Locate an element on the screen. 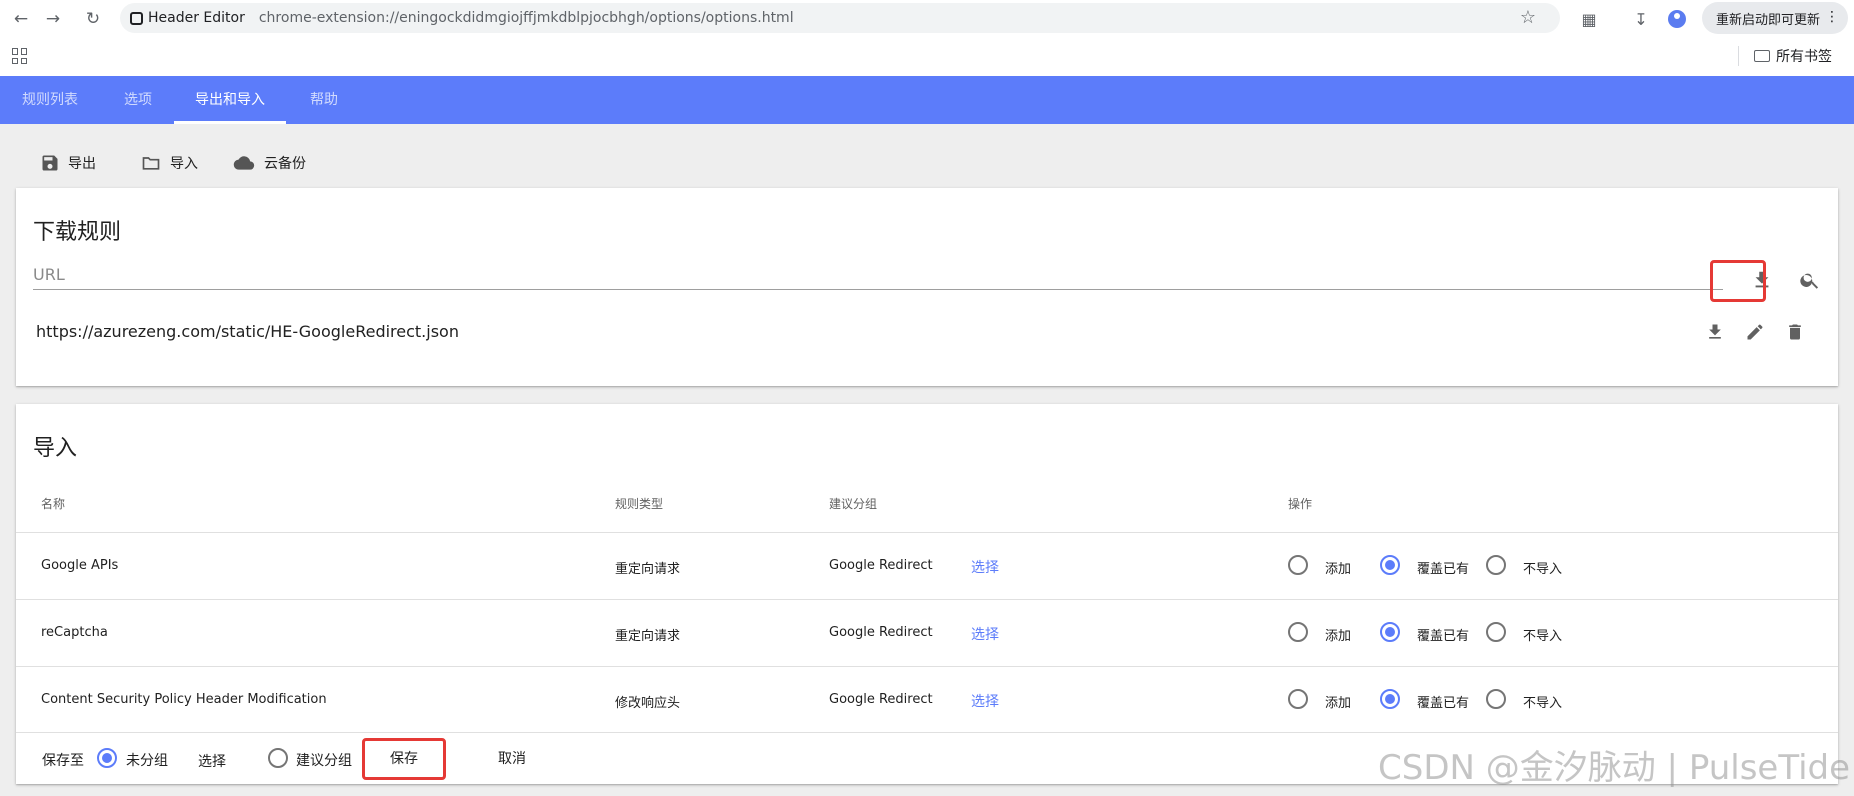 This screenshot has width=1854, height=796. tab-options: 选项 is located at coordinates (138, 100).